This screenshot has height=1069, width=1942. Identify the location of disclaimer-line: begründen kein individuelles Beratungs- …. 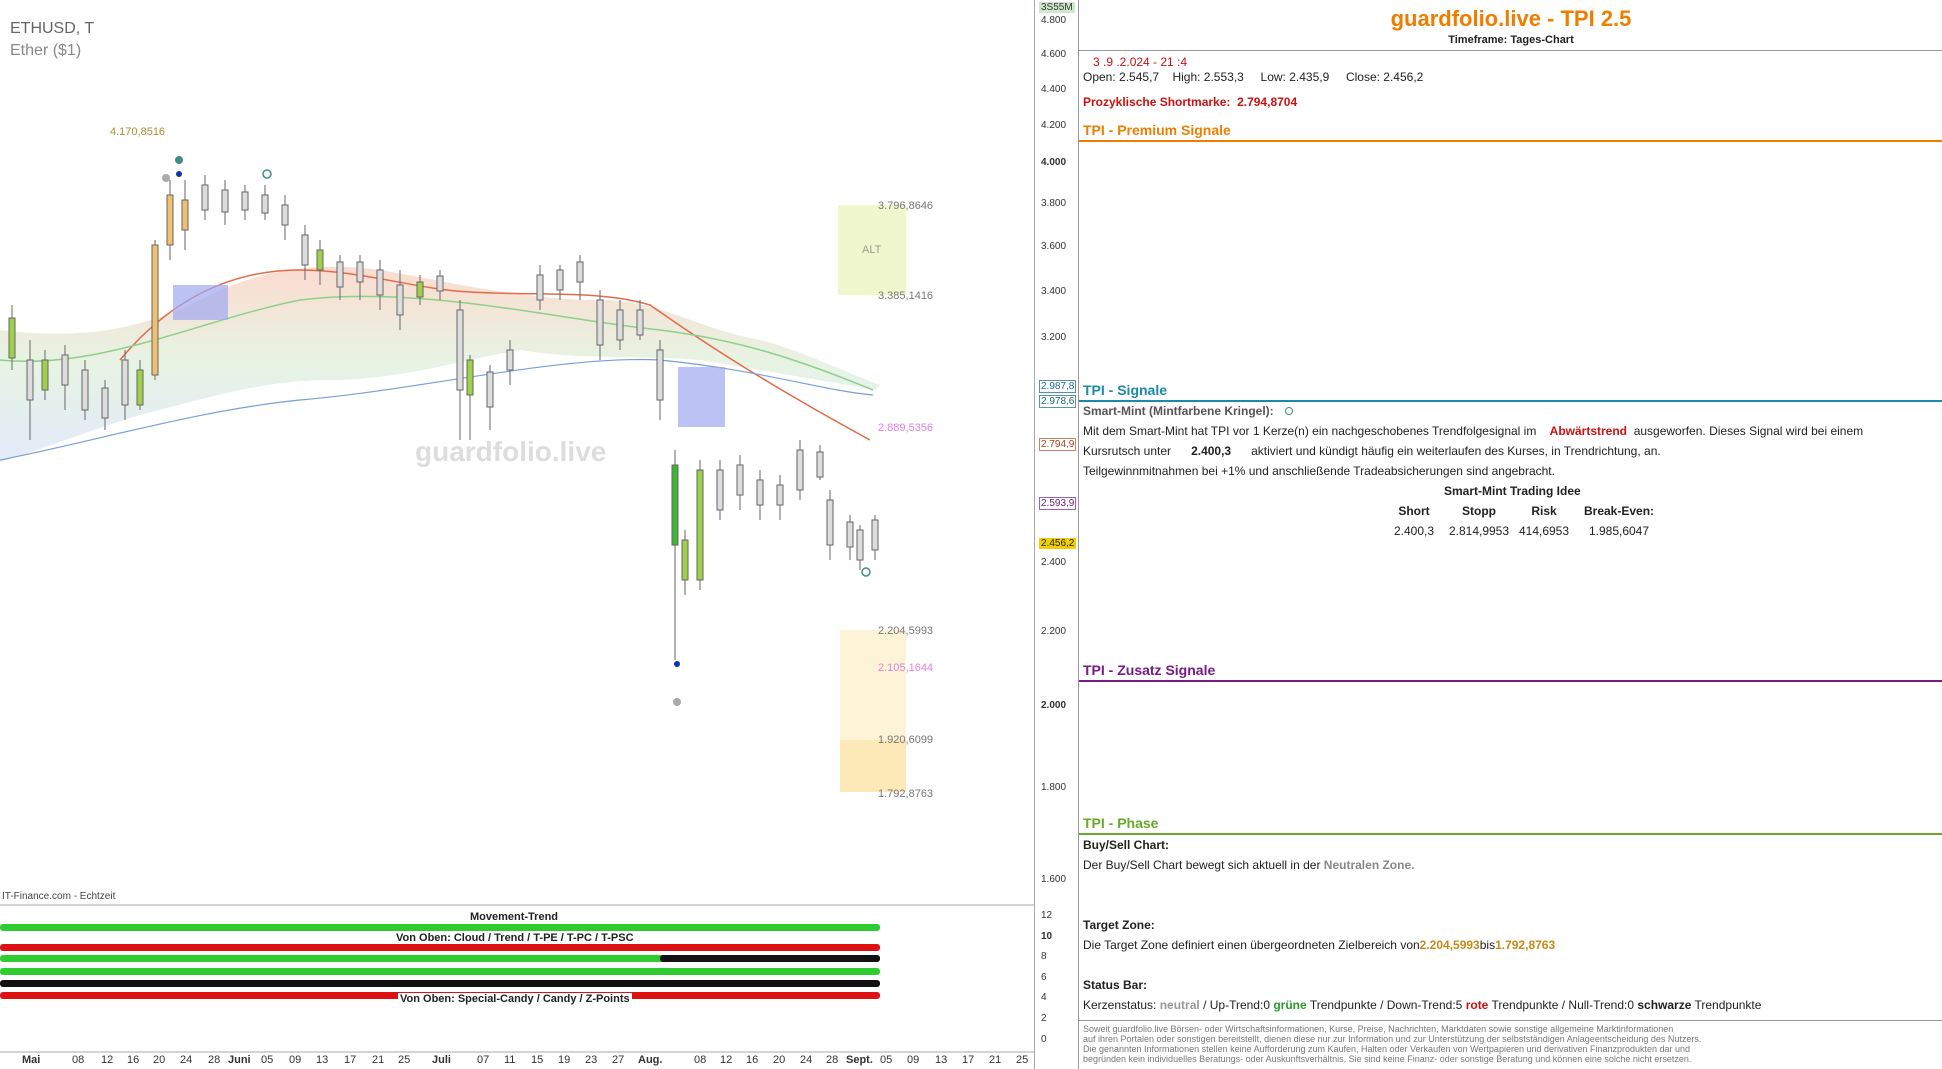
(1387, 1059).